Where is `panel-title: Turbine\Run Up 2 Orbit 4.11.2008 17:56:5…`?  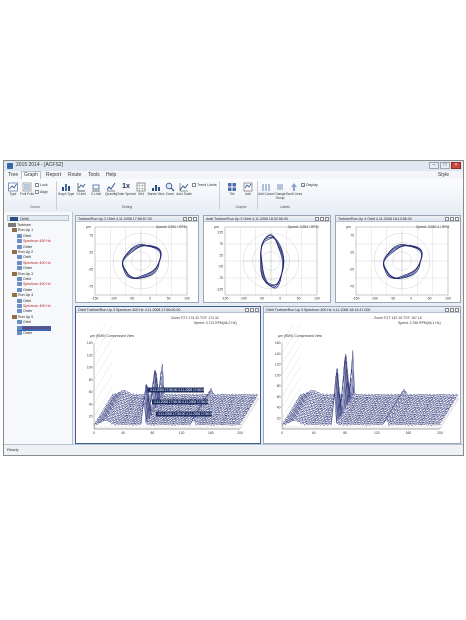 panel-title: Turbine\Run Up 2 Orbit 4.11.2008 17:56:5… is located at coordinates (137, 219).